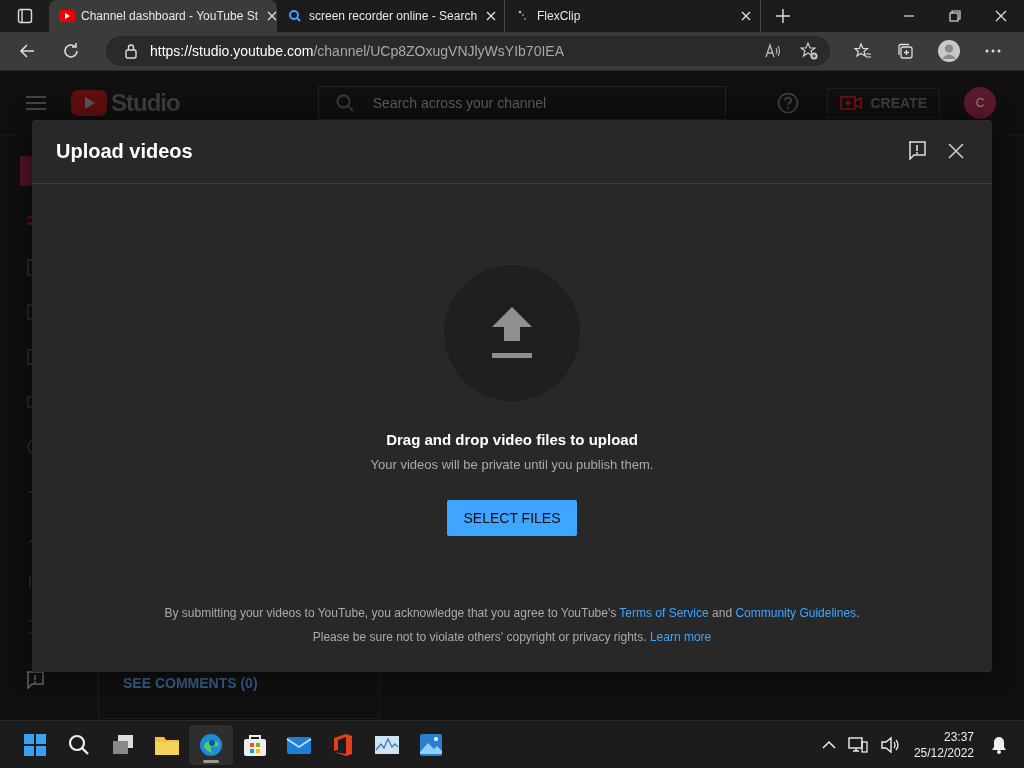 This screenshot has height=768, width=1024. Describe the element at coordinates (680, 636) in the screenshot. I see `legal-link: Learn more` at that location.